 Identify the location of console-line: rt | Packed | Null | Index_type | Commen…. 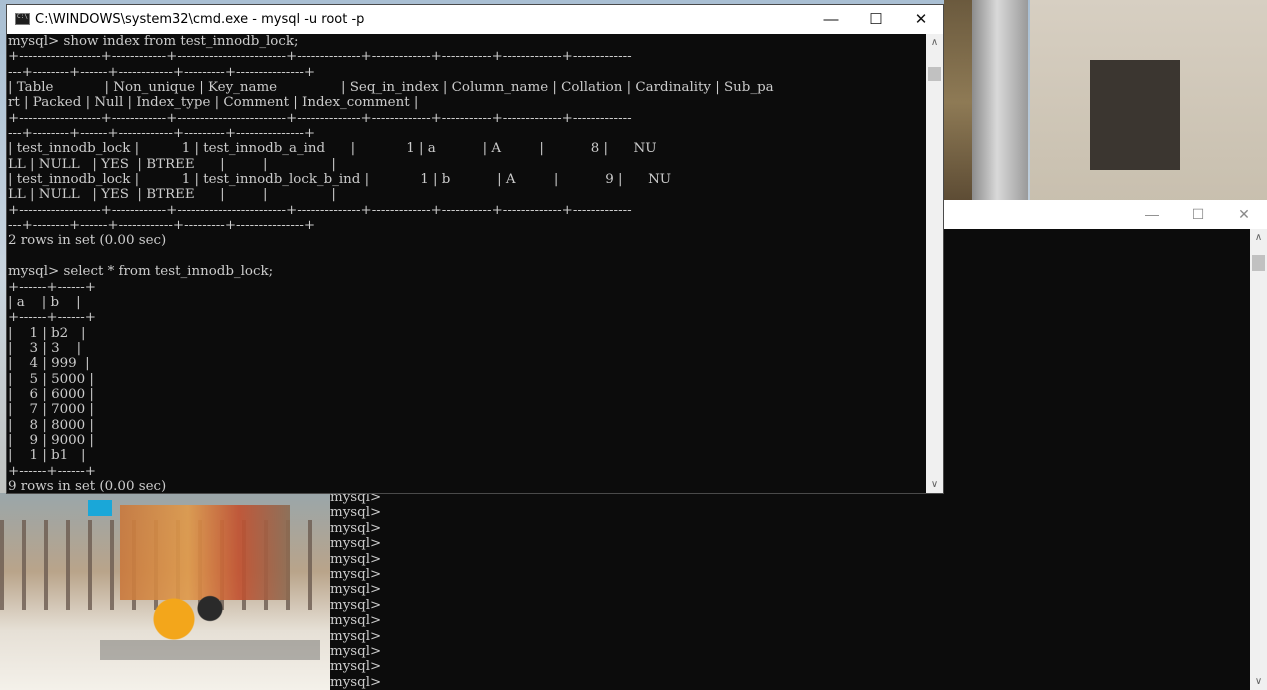
(213, 103).